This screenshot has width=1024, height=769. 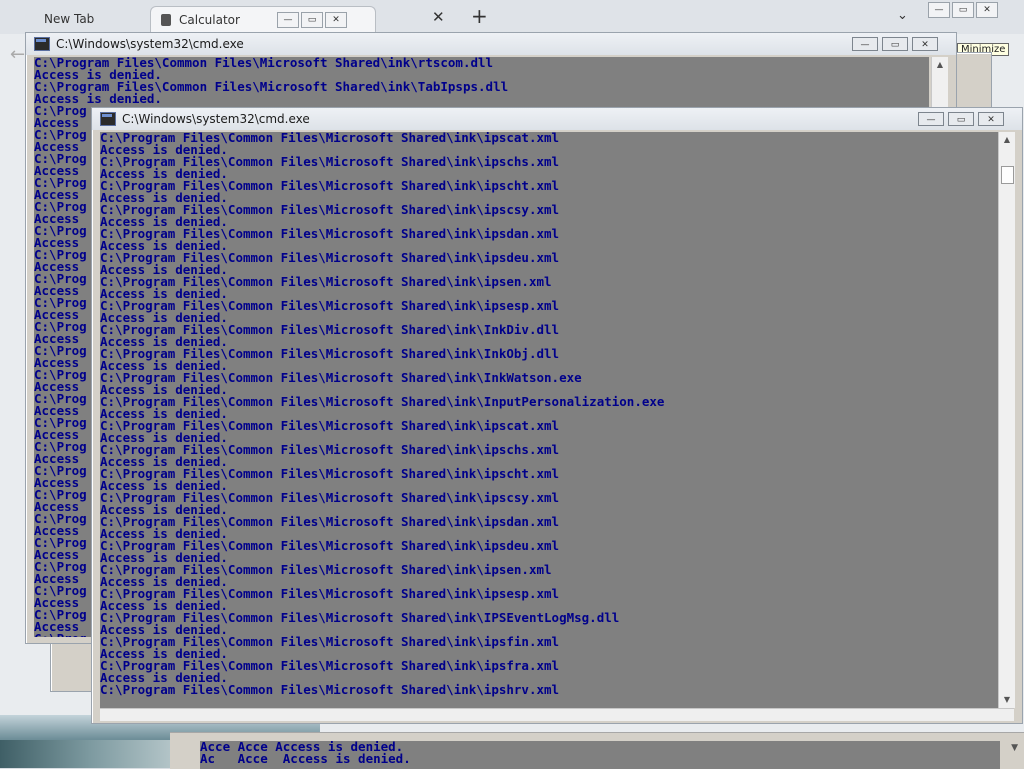 What do you see at coordinates (17, 54) in the screenshot?
I see `back-arrow-icon: ←` at bounding box center [17, 54].